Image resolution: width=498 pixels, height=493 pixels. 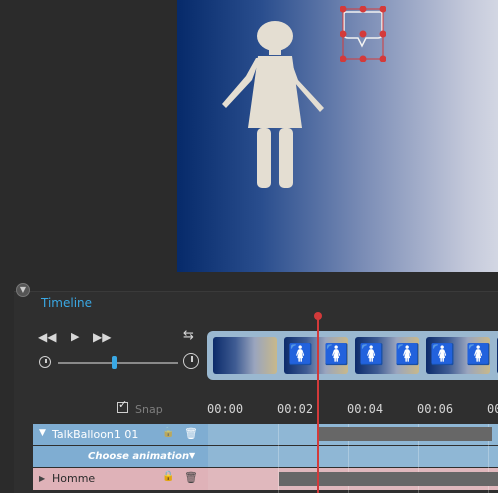 What do you see at coordinates (42, 433) in the screenshot?
I see `expand-track-icon: ▼` at bounding box center [42, 433].